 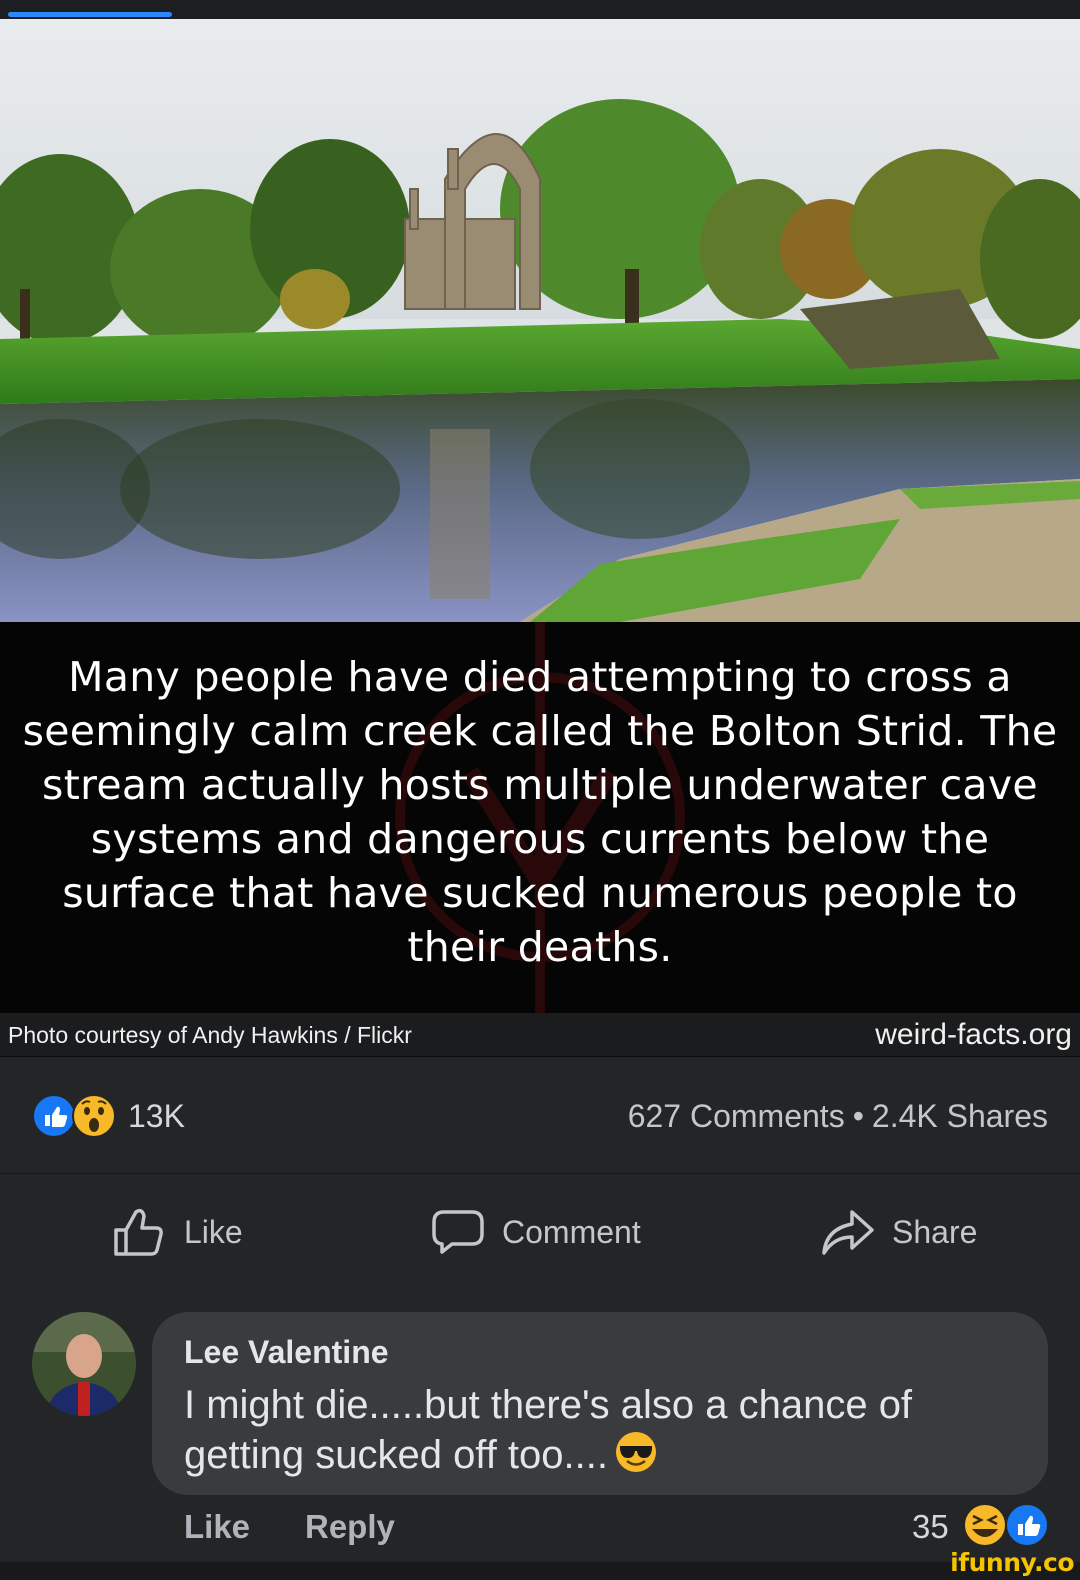 I want to click on shares-count: 2.4K Shares, so click(x=960, y=1116).